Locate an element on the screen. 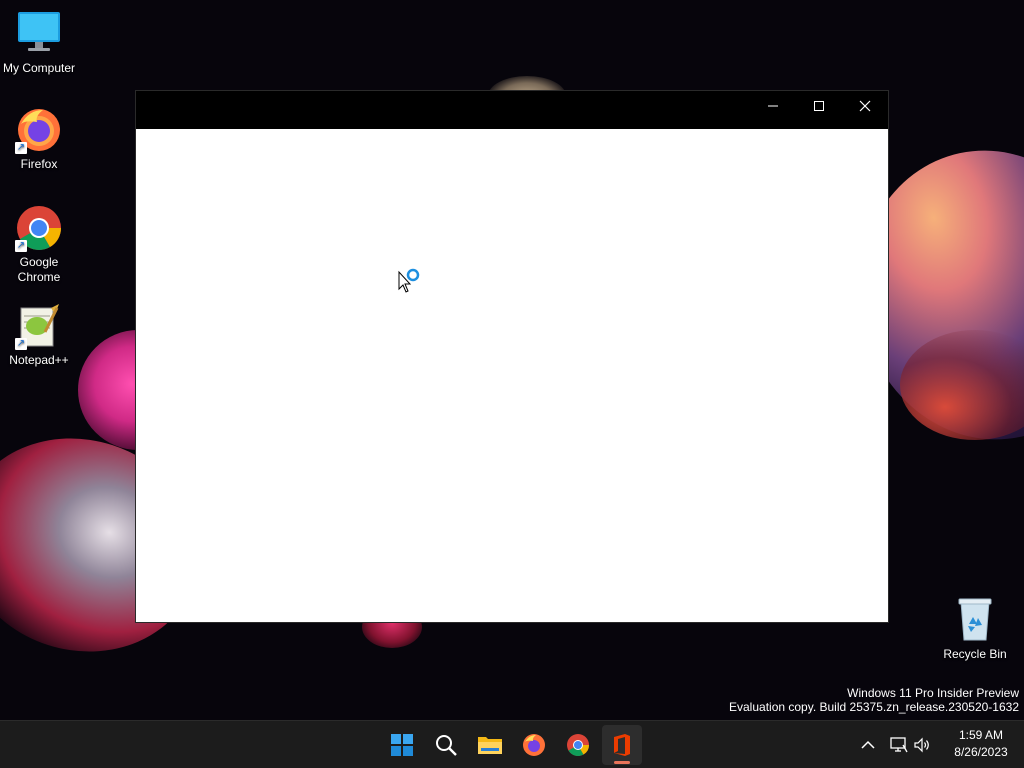 Image resolution: width=1024 pixels, height=768 pixels. chrome-taskbar-button is located at coordinates (578, 745).